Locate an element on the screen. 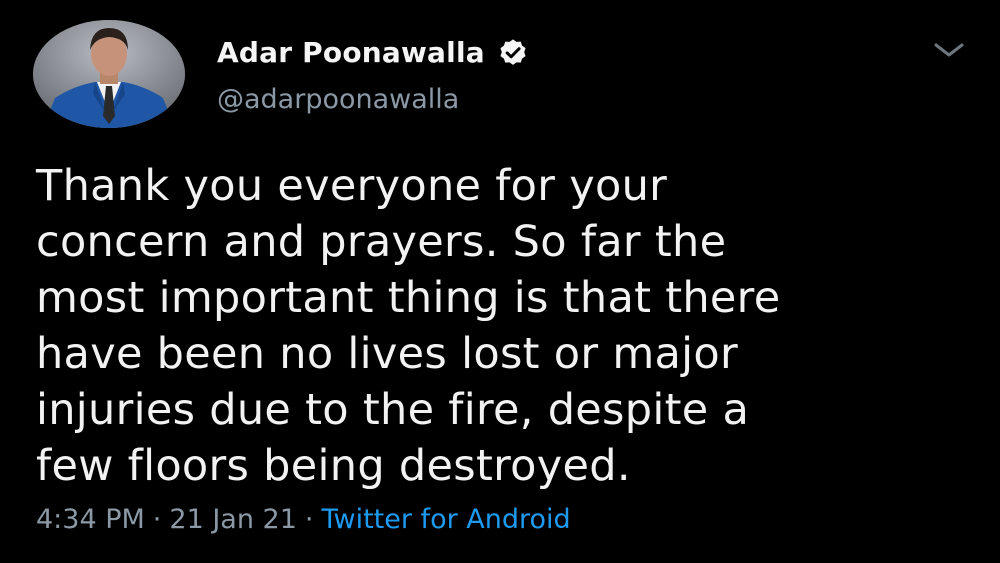 This screenshot has width=1000, height=563. tweet-source-link: Twitter for Android is located at coordinates (445, 519).